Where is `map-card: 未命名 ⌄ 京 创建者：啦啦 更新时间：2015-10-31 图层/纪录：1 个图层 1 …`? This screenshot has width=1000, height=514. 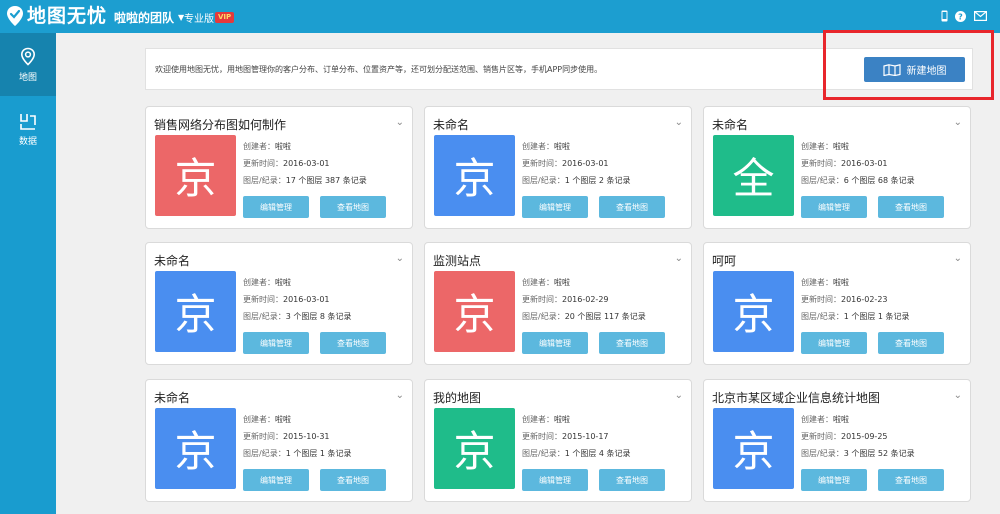
map-card: 未命名 ⌄ 京 创建者：啦啦 更新时间：2015-10-31 图层/纪录：1 个图层 1 … is located at coordinates (279, 440).